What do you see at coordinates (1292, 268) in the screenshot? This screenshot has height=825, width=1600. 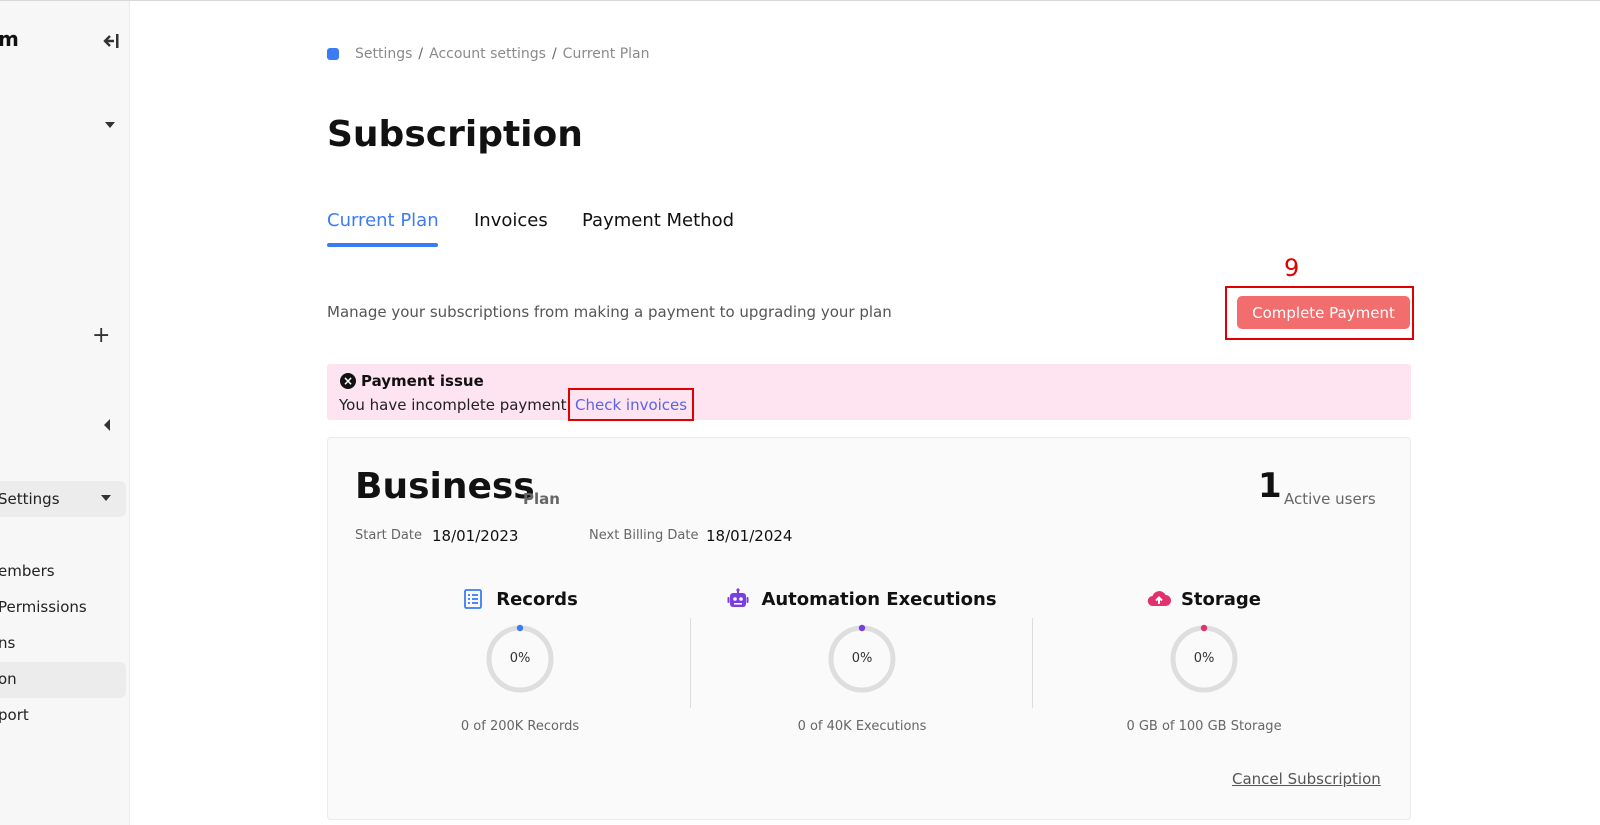 I see `annotation-number: 9` at bounding box center [1292, 268].